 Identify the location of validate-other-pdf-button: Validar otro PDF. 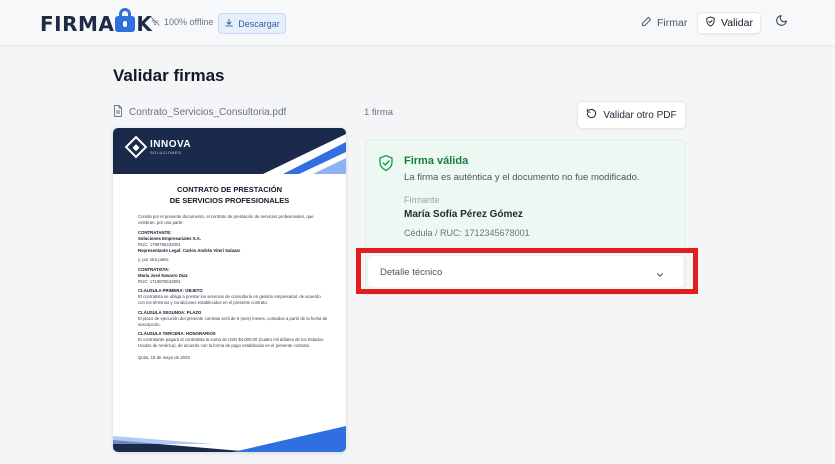
(631, 115).